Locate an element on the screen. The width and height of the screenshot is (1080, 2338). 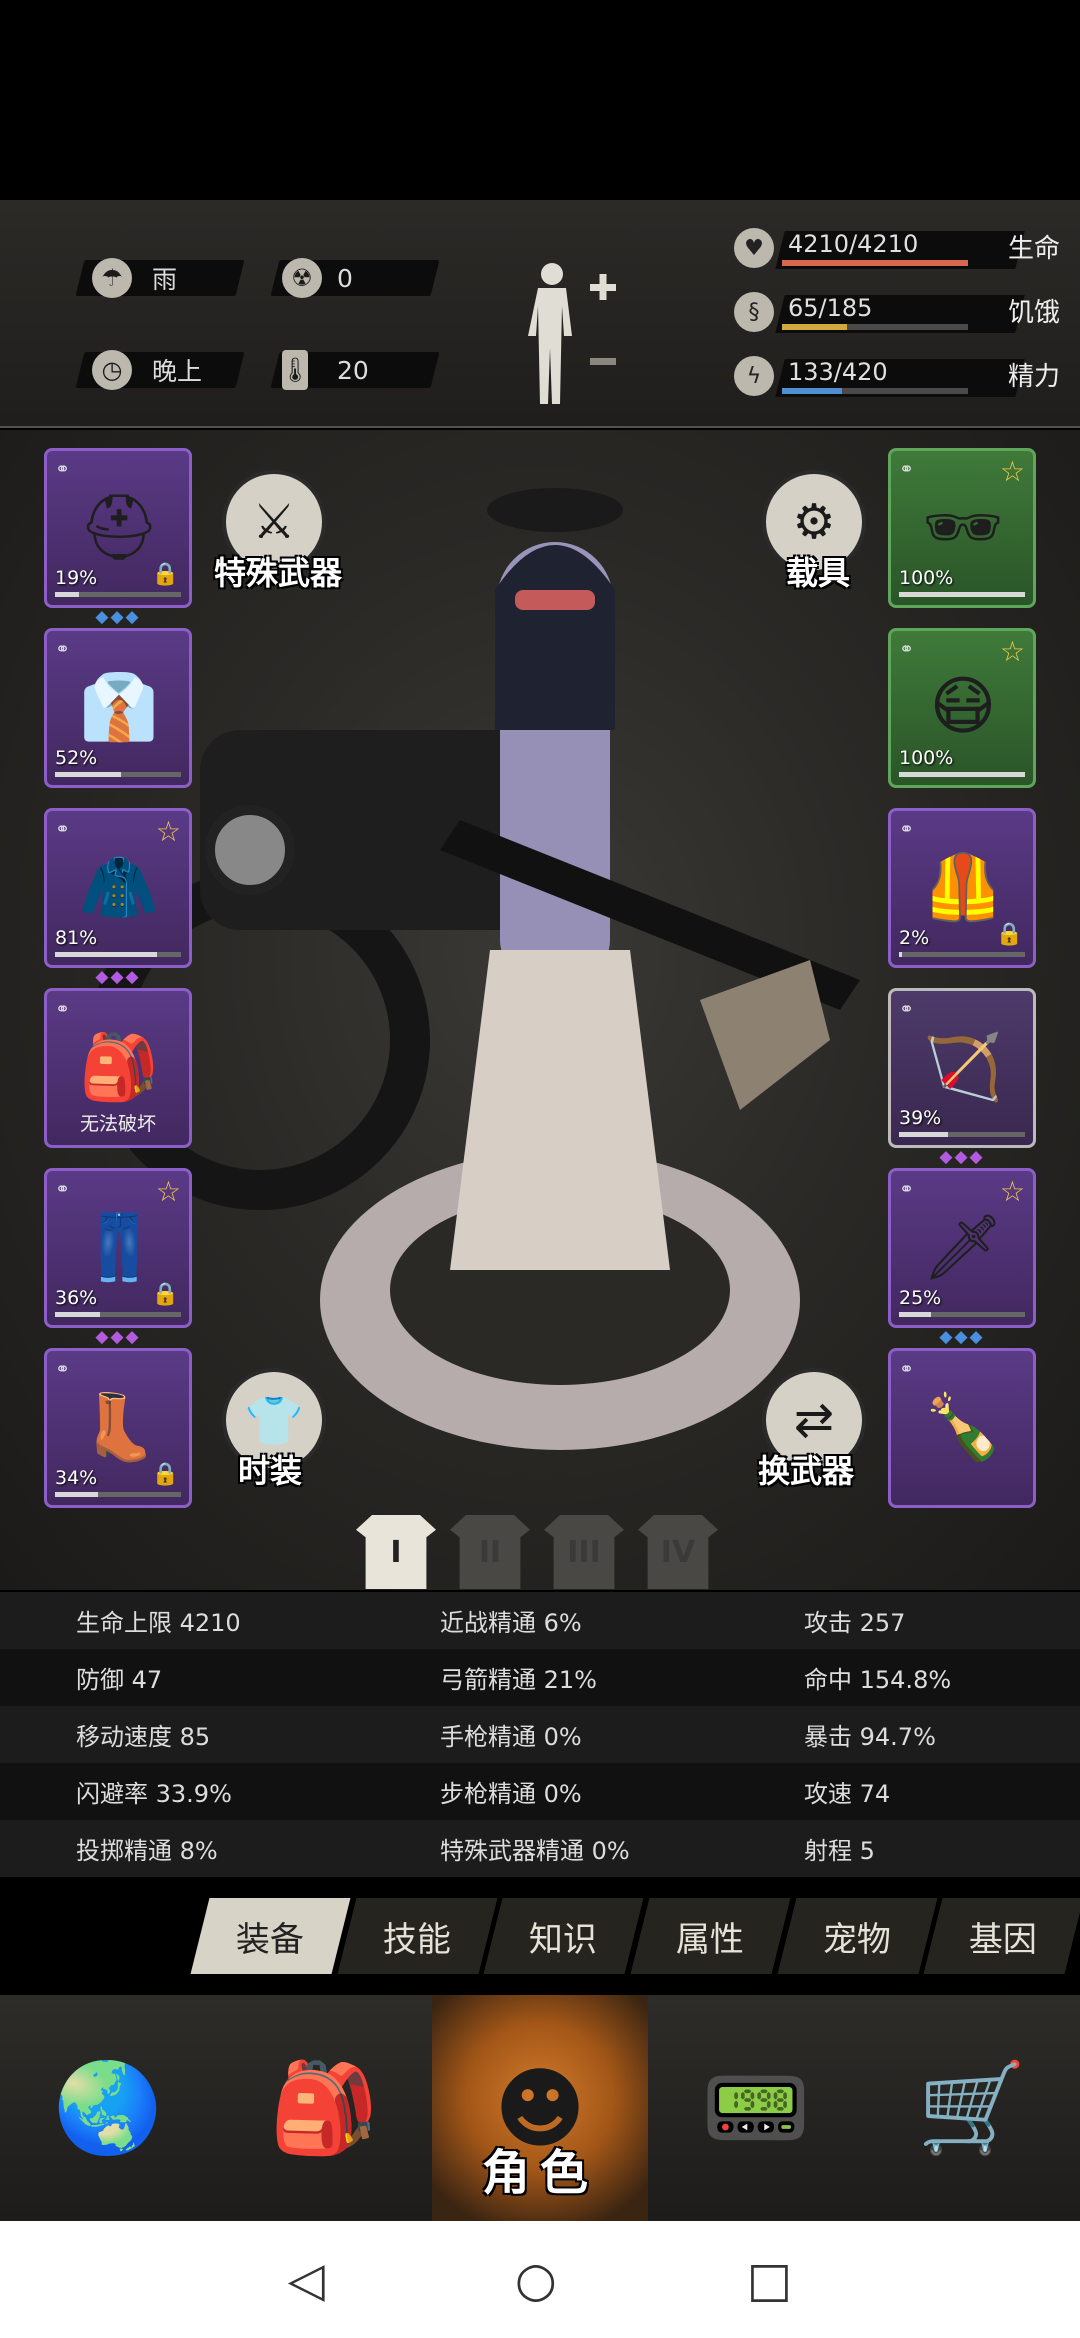
temperature-value: 20 is located at coordinates (353, 370).